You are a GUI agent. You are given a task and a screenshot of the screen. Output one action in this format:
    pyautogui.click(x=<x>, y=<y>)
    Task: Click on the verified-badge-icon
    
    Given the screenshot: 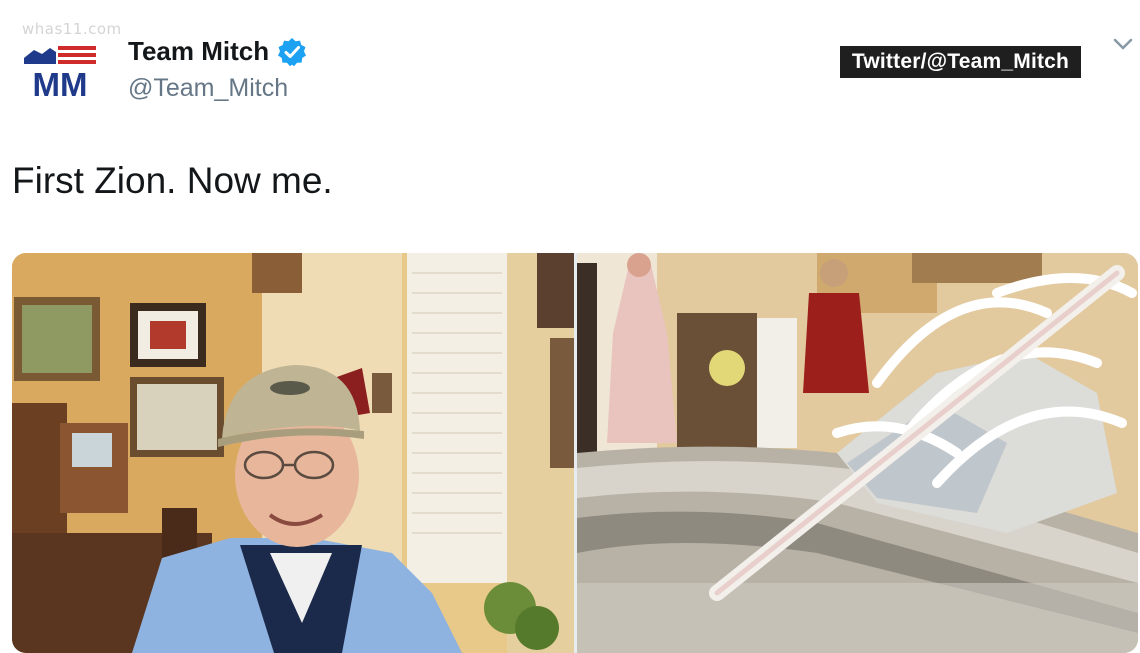 What is the action you would take?
    pyautogui.click(x=292, y=51)
    